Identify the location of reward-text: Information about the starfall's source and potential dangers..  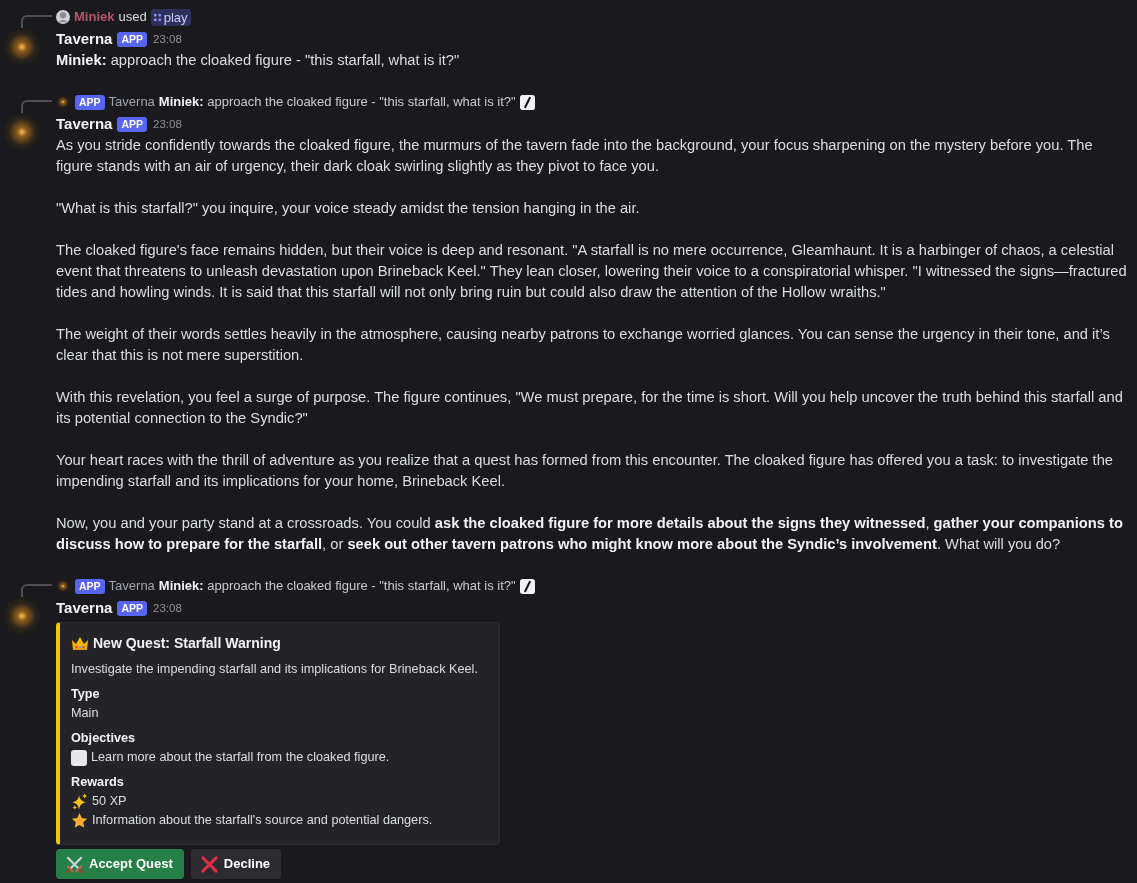
(262, 820).